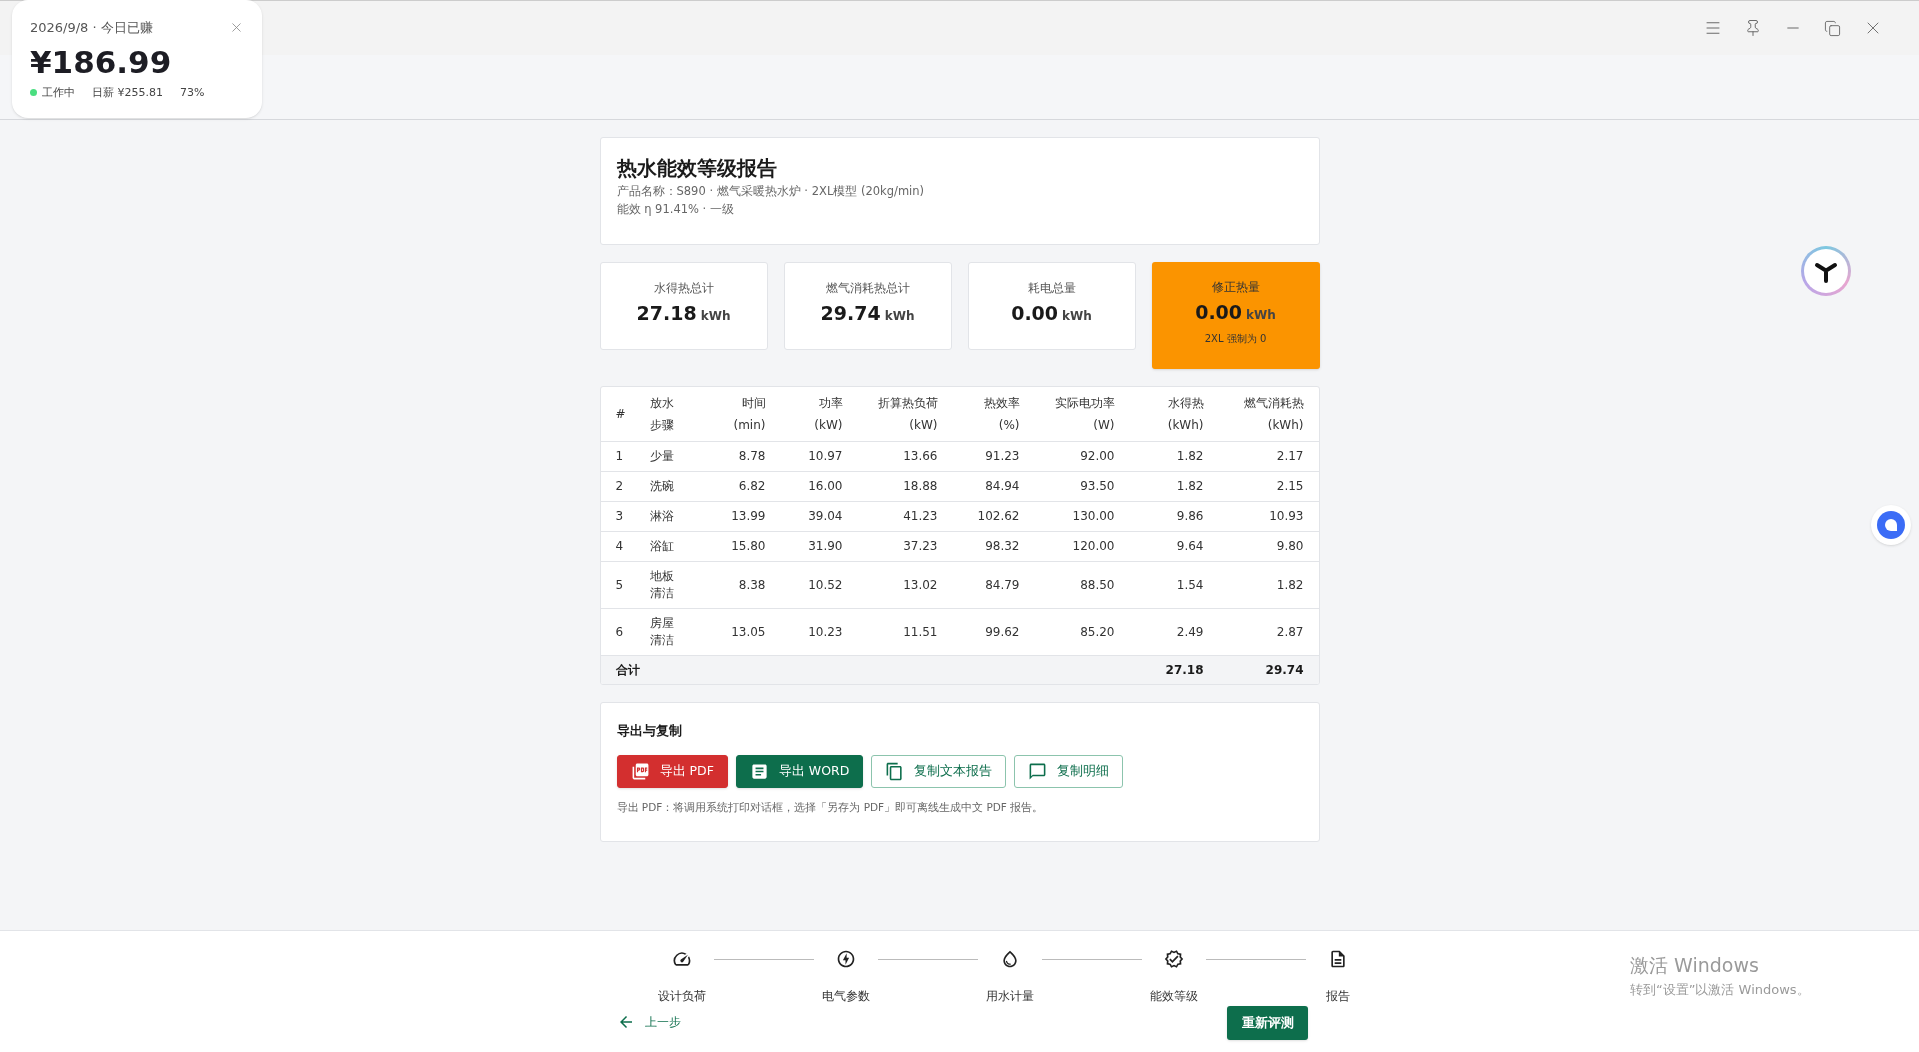  What do you see at coordinates (625, 516) in the screenshot?
I see `table-cell: 3` at bounding box center [625, 516].